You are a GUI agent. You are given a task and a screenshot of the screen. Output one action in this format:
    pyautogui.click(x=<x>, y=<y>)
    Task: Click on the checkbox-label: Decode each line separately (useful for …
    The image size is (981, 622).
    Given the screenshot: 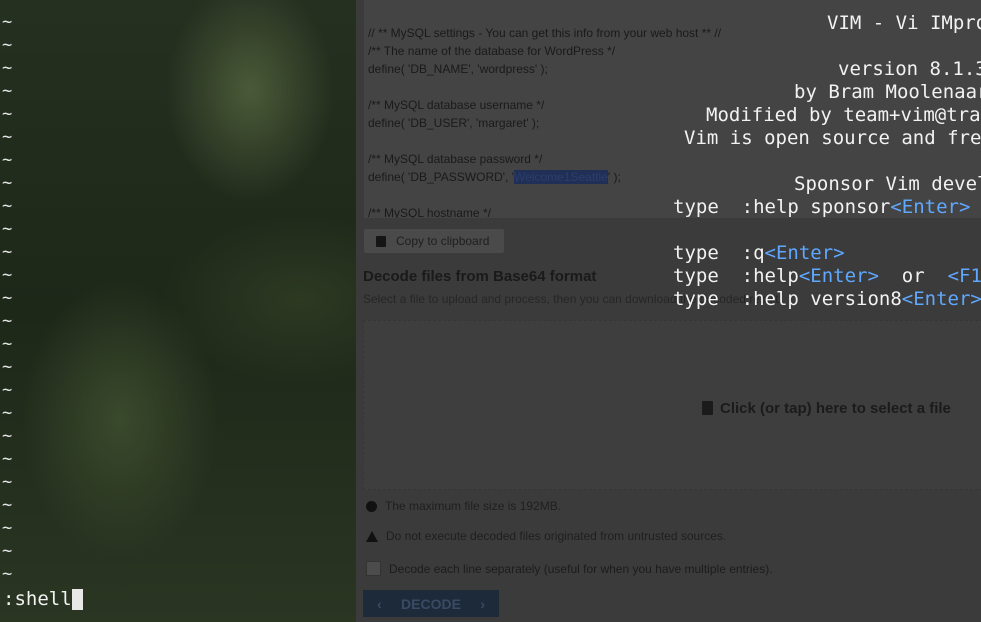 What is the action you would take?
    pyautogui.click(x=581, y=568)
    